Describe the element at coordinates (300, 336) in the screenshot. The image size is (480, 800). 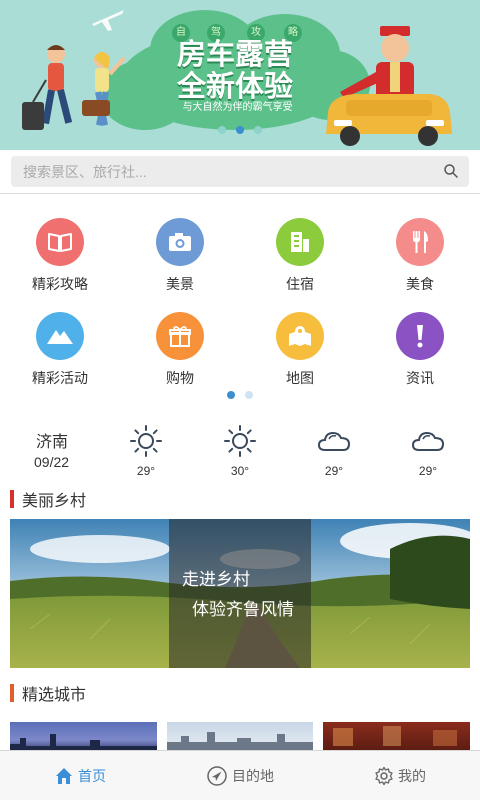
I see `map-icon` at that location.